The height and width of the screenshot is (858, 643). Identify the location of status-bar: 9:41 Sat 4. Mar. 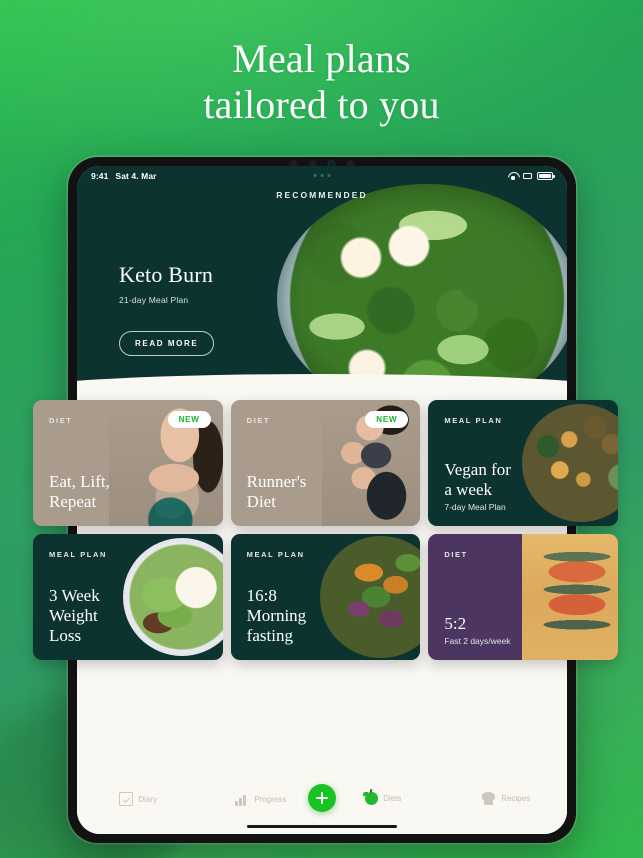
(322, 176).